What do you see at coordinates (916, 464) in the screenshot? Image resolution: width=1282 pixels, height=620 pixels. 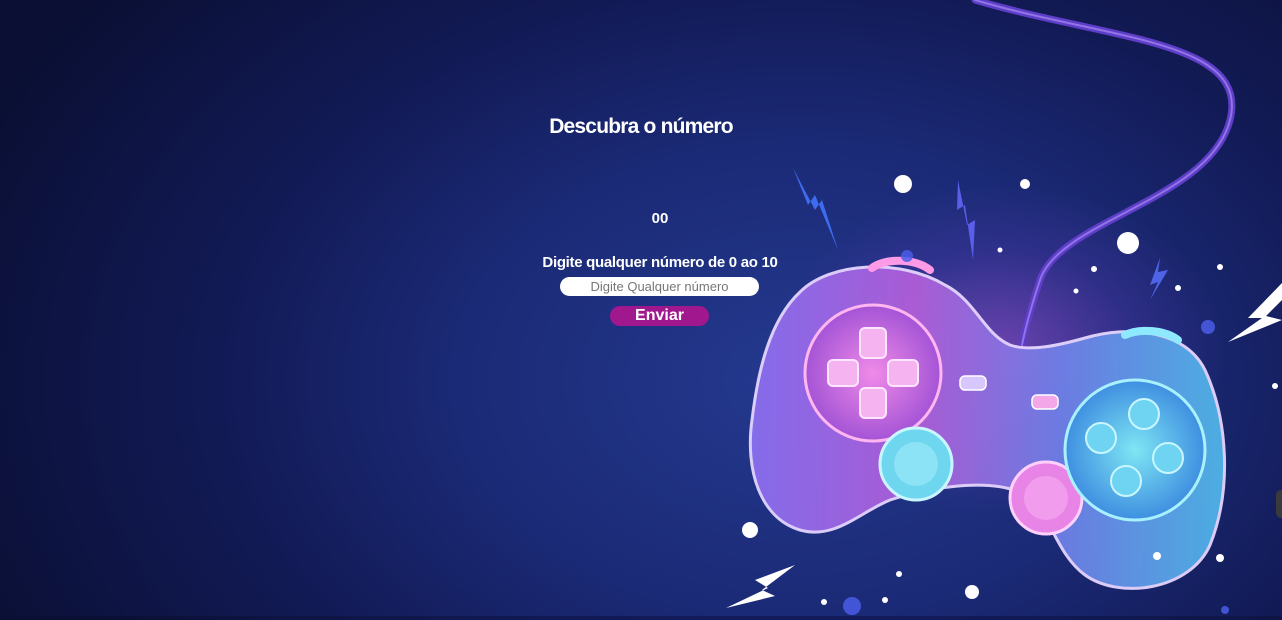 I see `left-stick` at bounding box center [916, 464].